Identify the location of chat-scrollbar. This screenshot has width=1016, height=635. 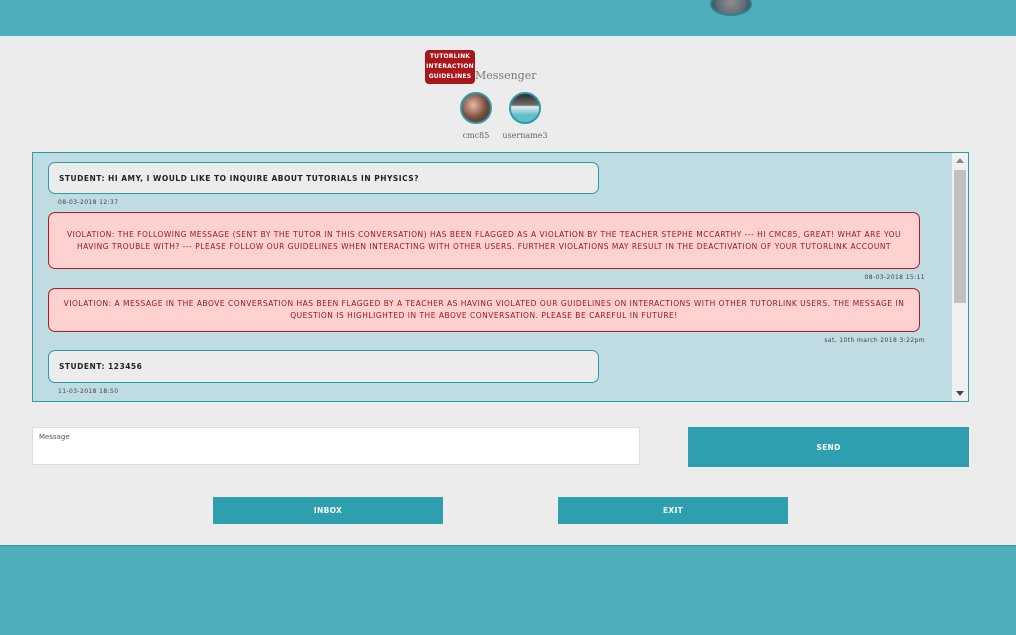
(960, 277).